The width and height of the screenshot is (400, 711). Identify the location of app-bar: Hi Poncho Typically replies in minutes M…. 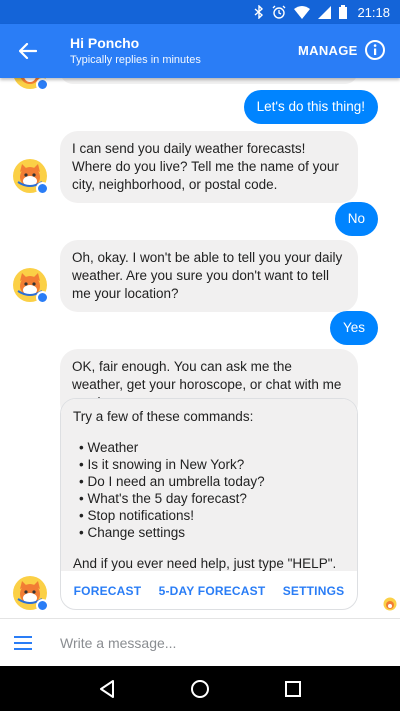
(200, 51).